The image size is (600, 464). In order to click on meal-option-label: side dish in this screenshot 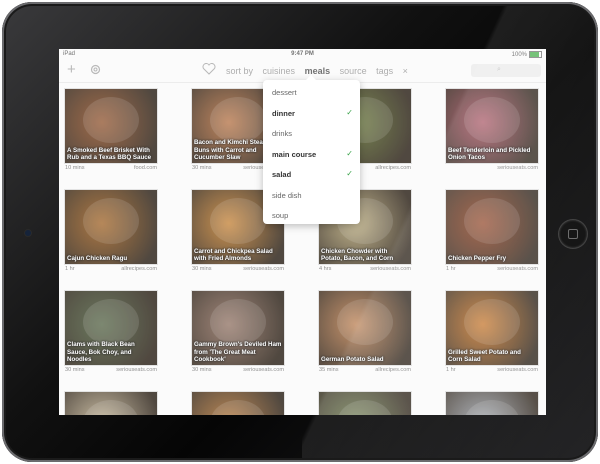, I will do `click(287, 195)`.